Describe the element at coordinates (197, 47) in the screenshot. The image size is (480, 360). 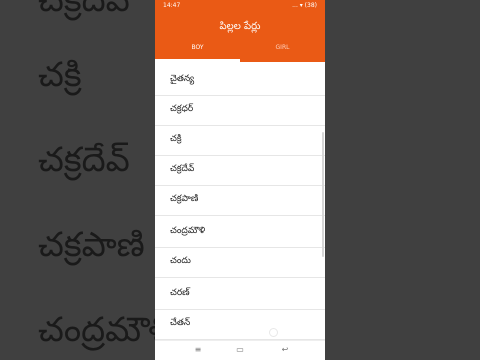
I see `tab-boy: BOY` at that location.